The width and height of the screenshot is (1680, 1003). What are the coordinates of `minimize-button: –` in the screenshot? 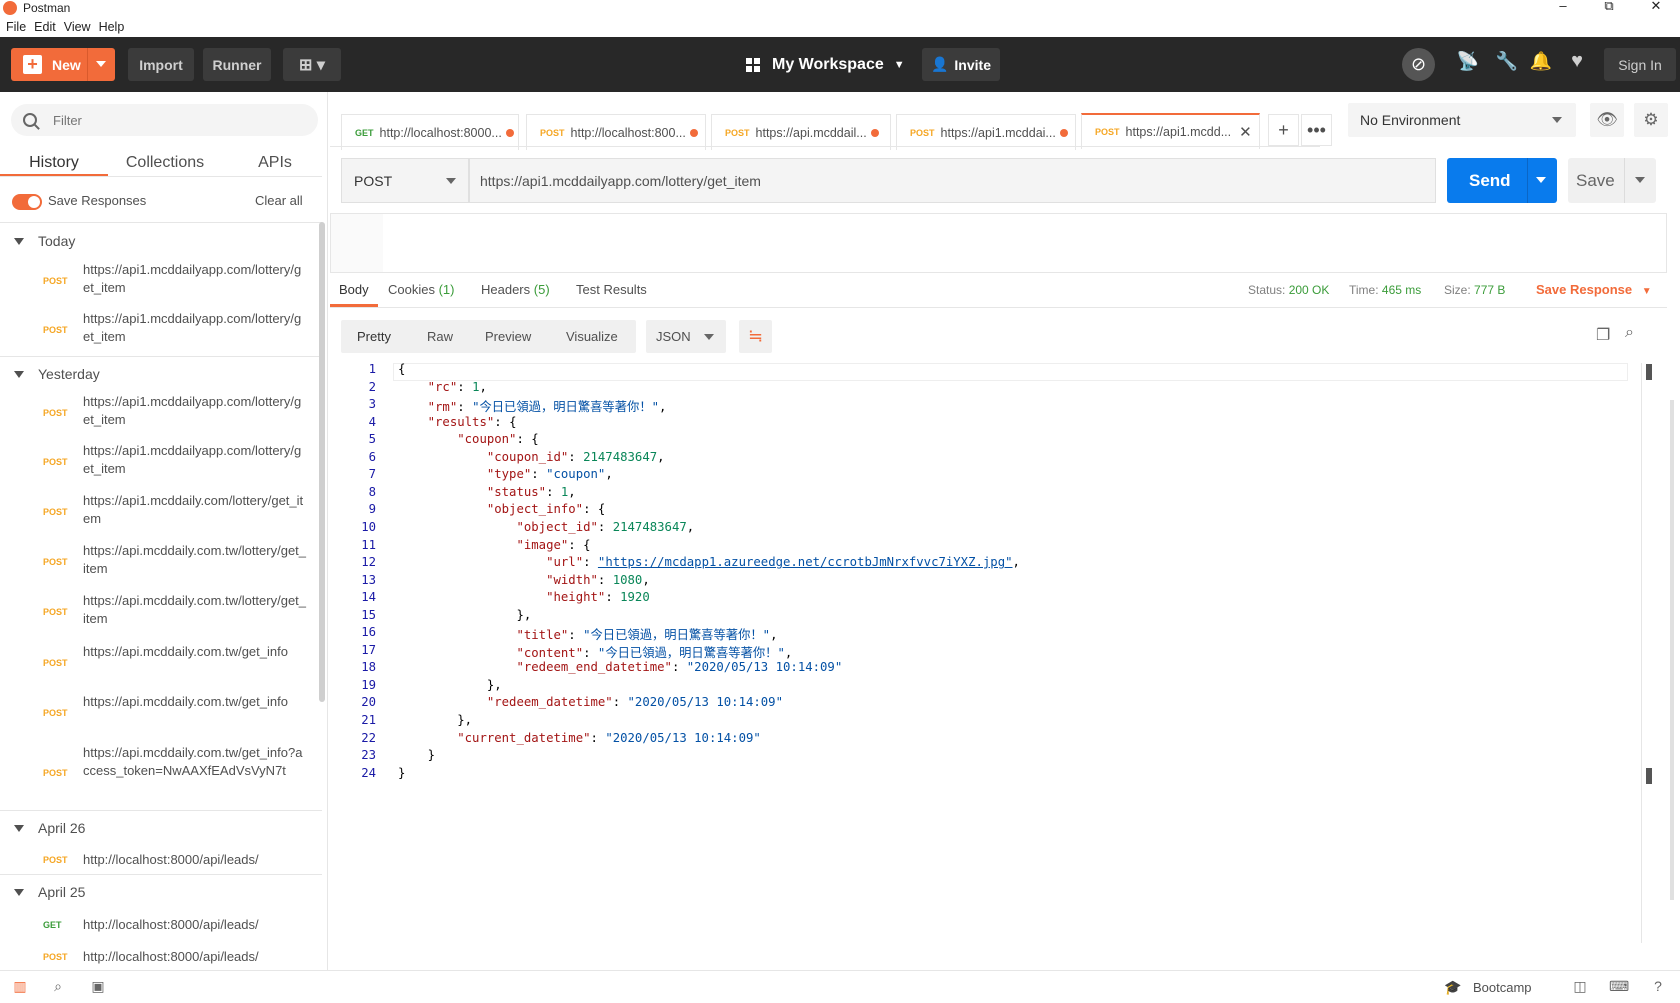 It's located at (1563, 8).